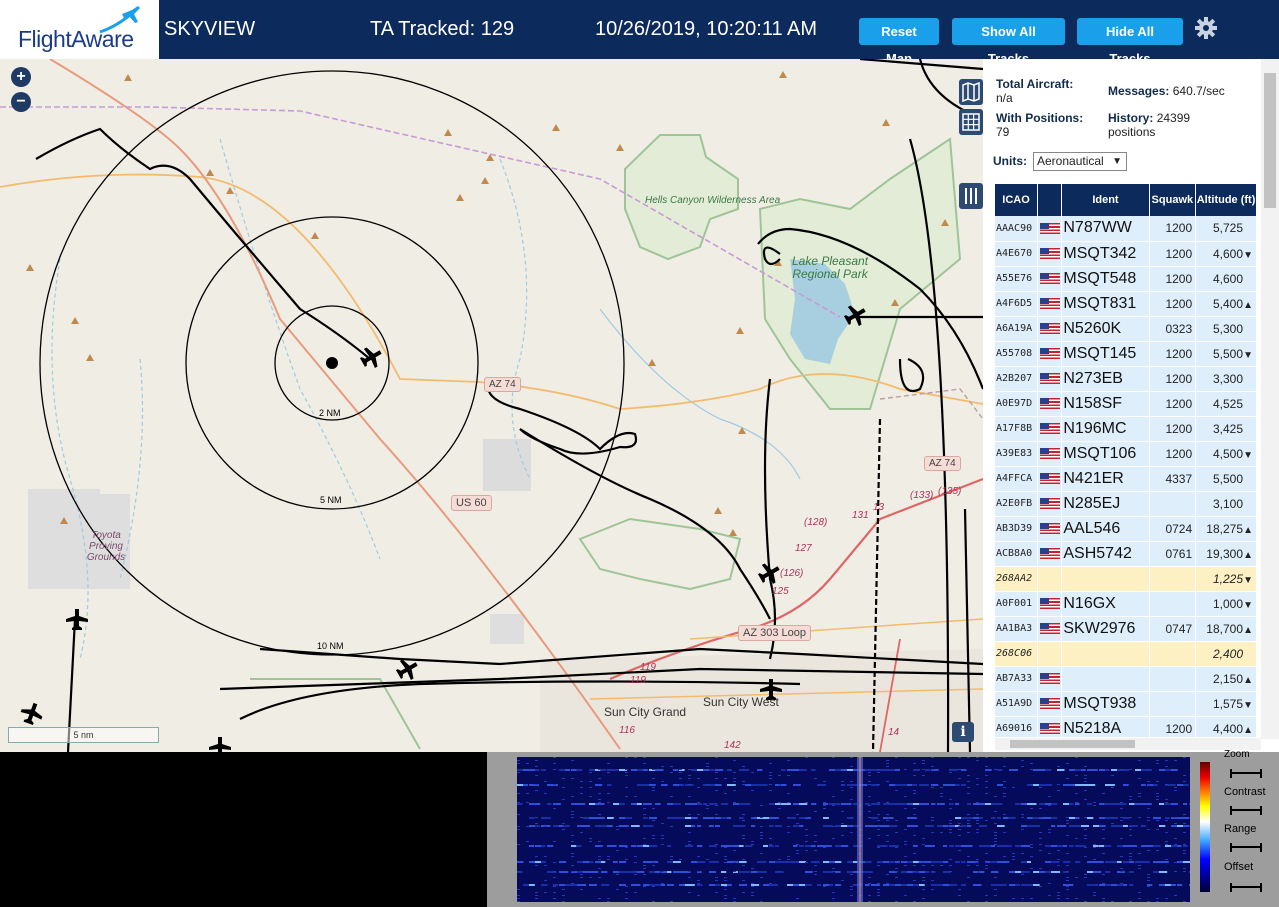 The image size is (1279, 907). I want to click on table-row: AA1BA3 SKW2976 0747 18,700▲, so click(1126, 629).